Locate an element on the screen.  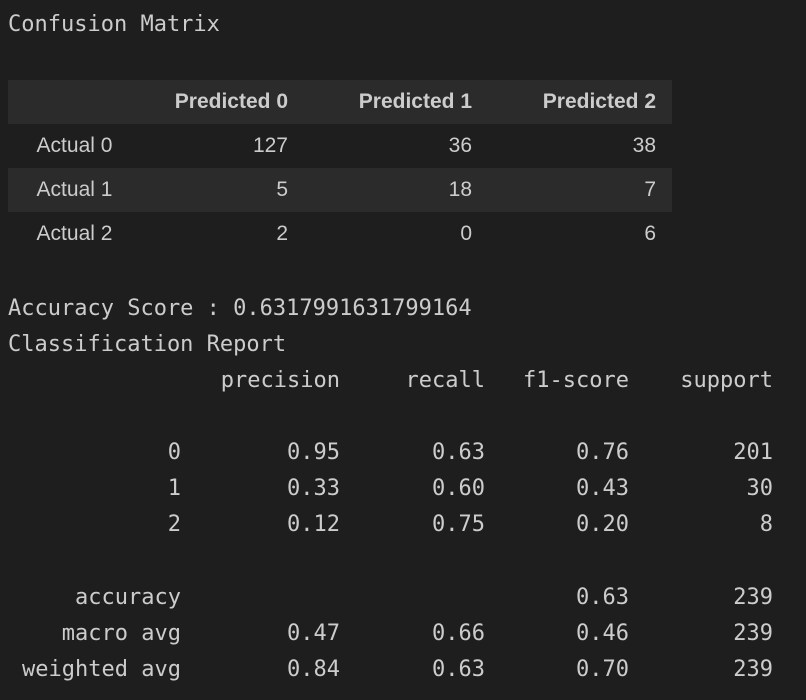
row-label: weighted avg is located at coordinates (101, 669).